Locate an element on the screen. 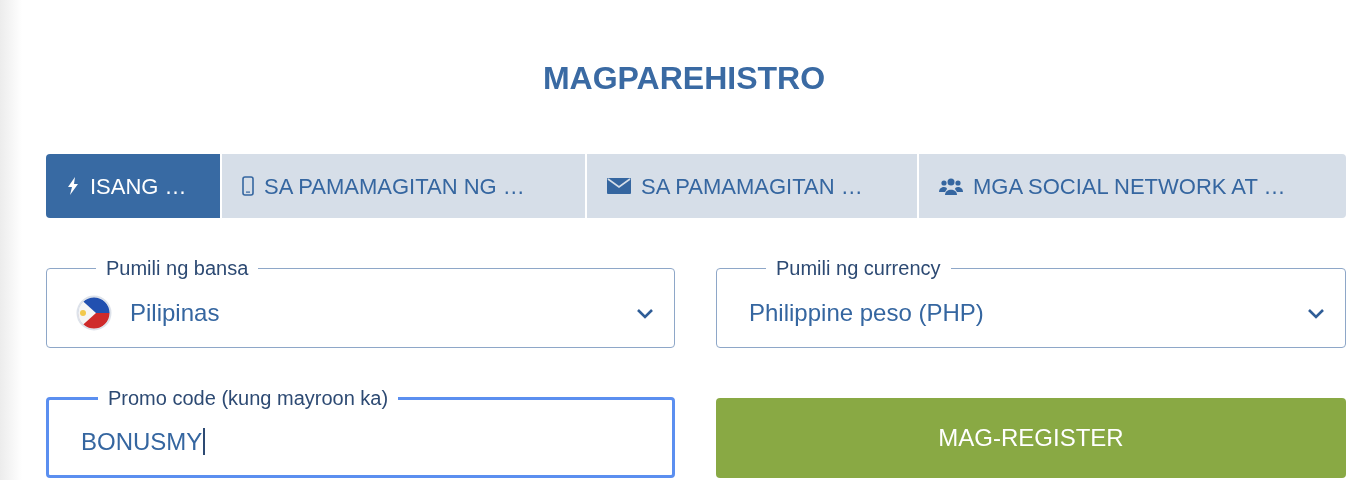 The image size is (1346, 480). lightning-icon is located at coordinates (73, 186).